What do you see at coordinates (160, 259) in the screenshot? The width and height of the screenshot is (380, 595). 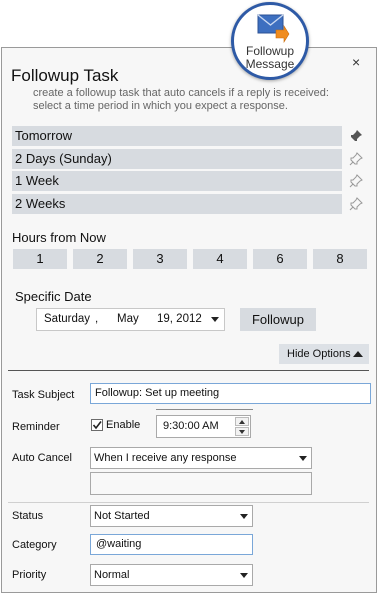 I see `hours-button-3: 3` at bounding box center [160, 259].